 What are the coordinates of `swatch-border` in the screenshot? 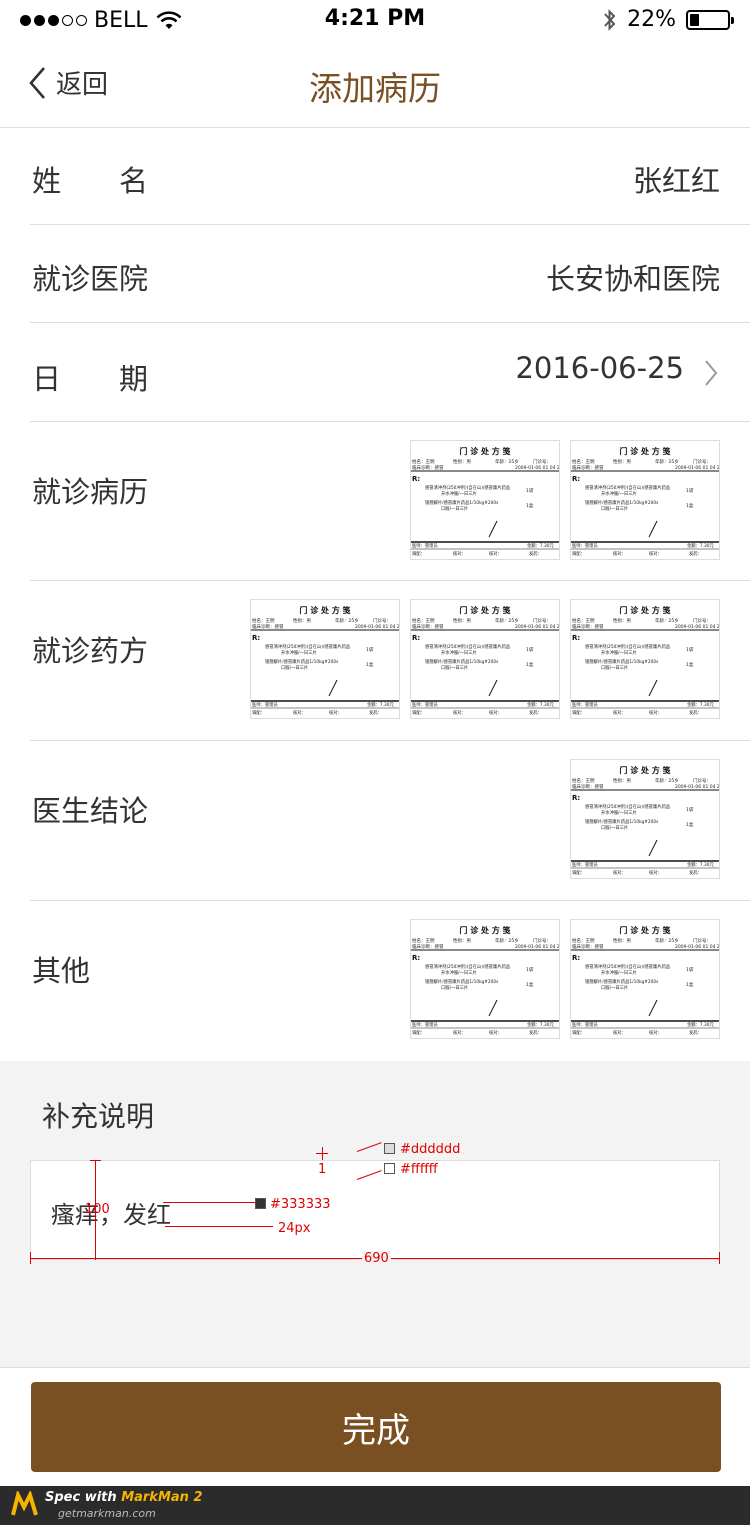 It's located at (389, 1148).